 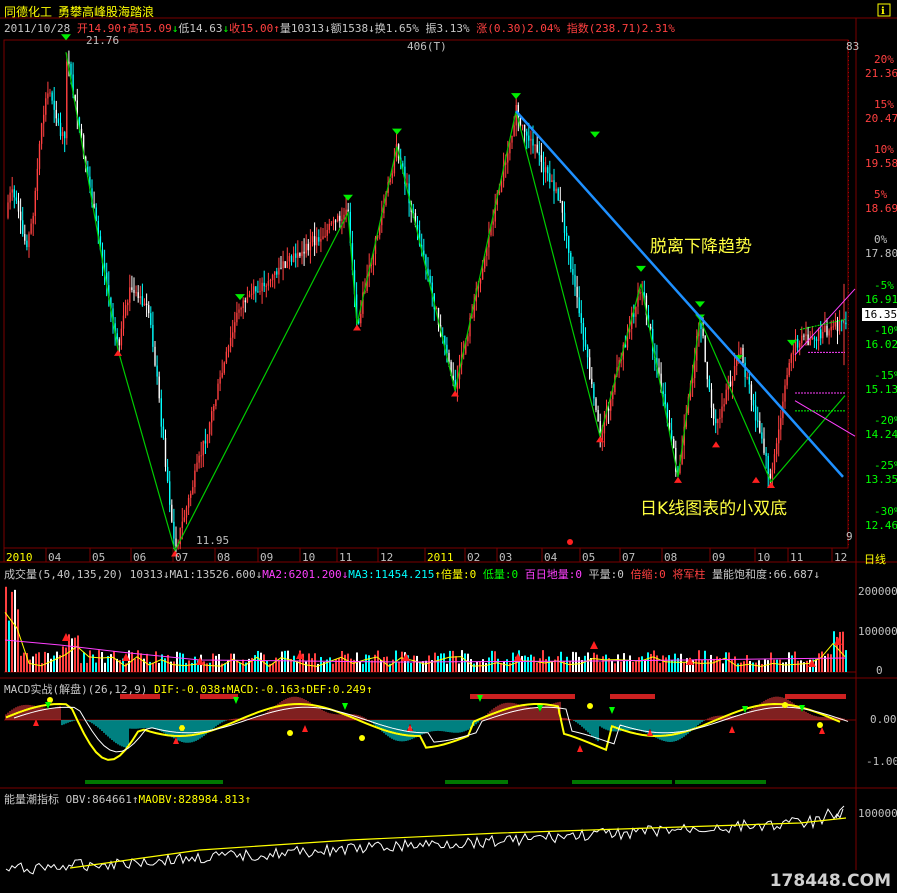 What do you see at coordinates (154, 782) in the screenshot?
I see `macd-signal-band` at bounding box center [154, 782].